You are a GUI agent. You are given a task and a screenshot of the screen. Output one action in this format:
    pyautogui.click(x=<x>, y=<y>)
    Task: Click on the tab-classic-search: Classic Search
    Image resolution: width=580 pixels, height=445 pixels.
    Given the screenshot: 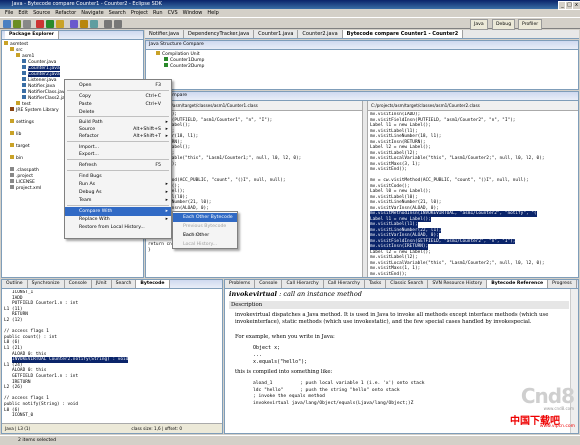 What is the action you would take?
    pyautogui.click(x=407, y=284)
    